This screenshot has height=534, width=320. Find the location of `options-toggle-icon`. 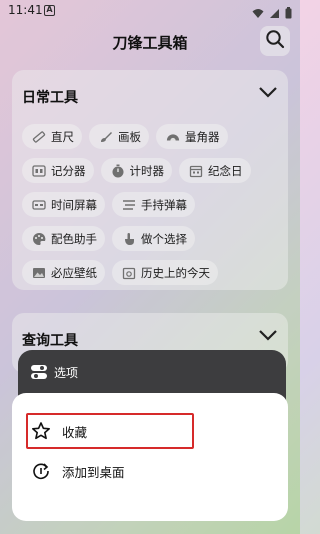

options-toggle-icon is located at coordinates (39, 372).